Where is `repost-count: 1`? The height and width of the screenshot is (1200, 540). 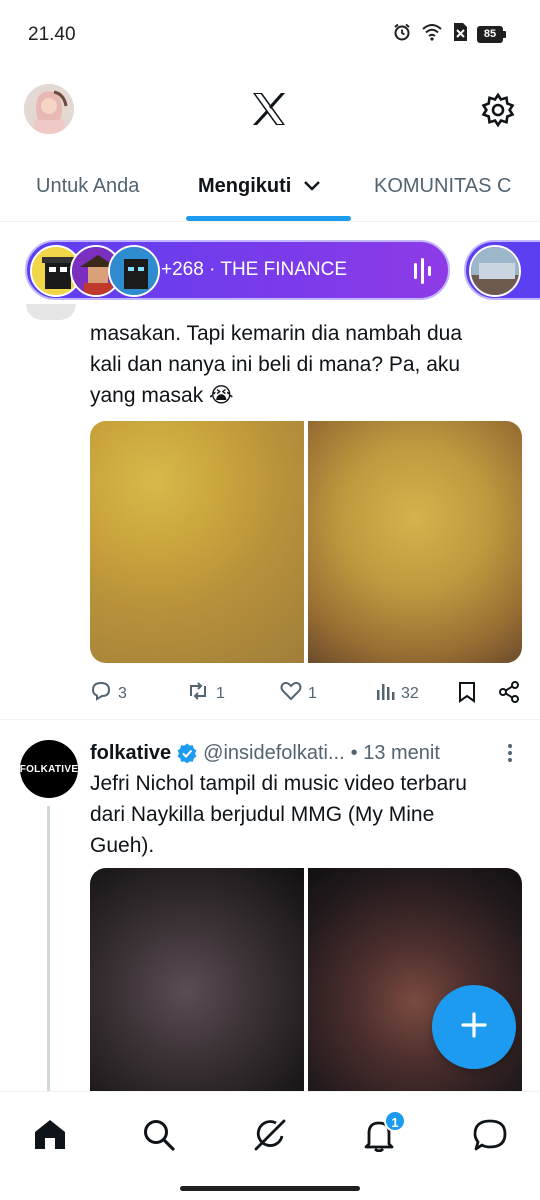 repost-count: 1 is located at coordinates (220, 693).